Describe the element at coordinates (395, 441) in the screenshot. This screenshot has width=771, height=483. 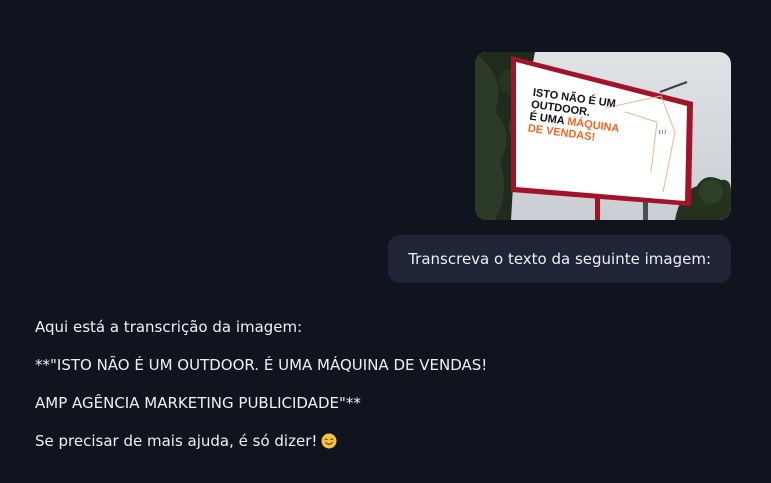
I see `assistant-outro-line: Se precisar de mais ajuda, é só dizer!` at that location.